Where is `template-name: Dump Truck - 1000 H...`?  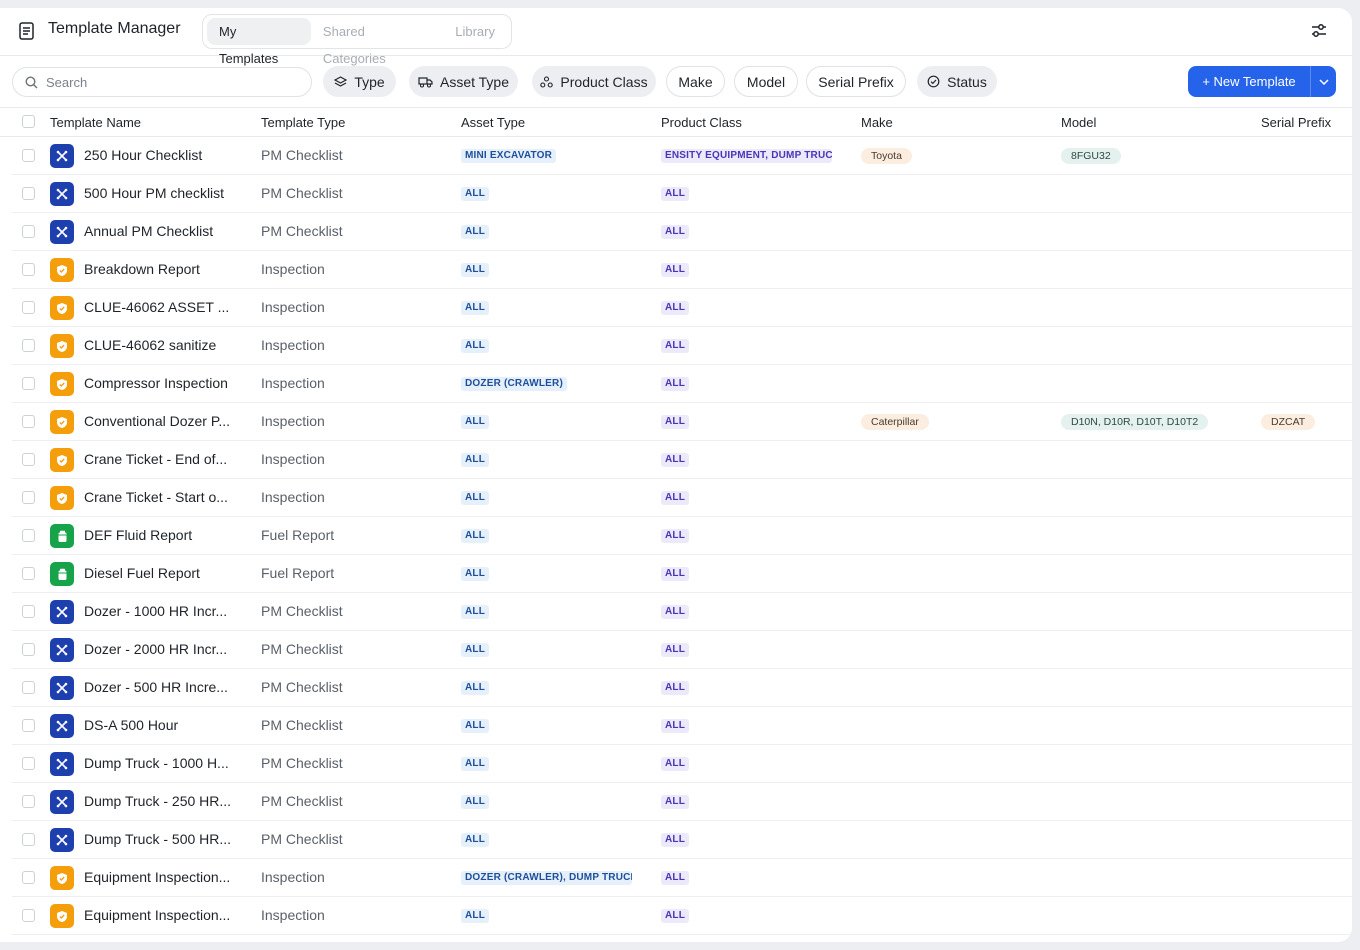
template-name: Dump Truck - 1000 H... is located at coordinates (174, 763).